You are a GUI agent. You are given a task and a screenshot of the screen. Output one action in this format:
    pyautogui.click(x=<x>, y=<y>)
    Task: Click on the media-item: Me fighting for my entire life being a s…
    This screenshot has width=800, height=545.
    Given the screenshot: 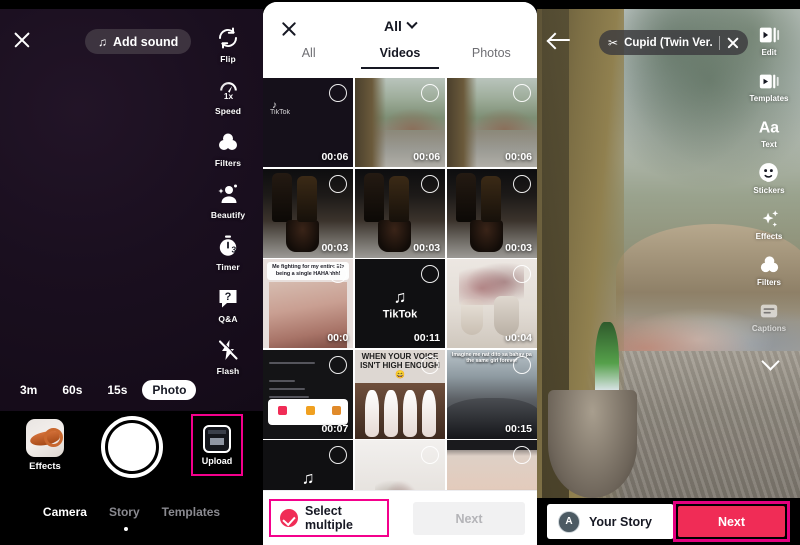 What is the action you would take?
    pyautogui.click(x=308, y=303)
    